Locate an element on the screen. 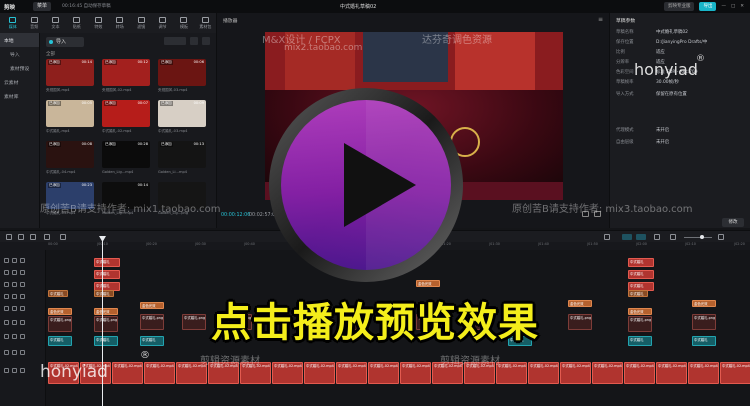 The width and height of the screenshot is (750, 406). tab-template: 模板 is located at coordinates (183, 23).